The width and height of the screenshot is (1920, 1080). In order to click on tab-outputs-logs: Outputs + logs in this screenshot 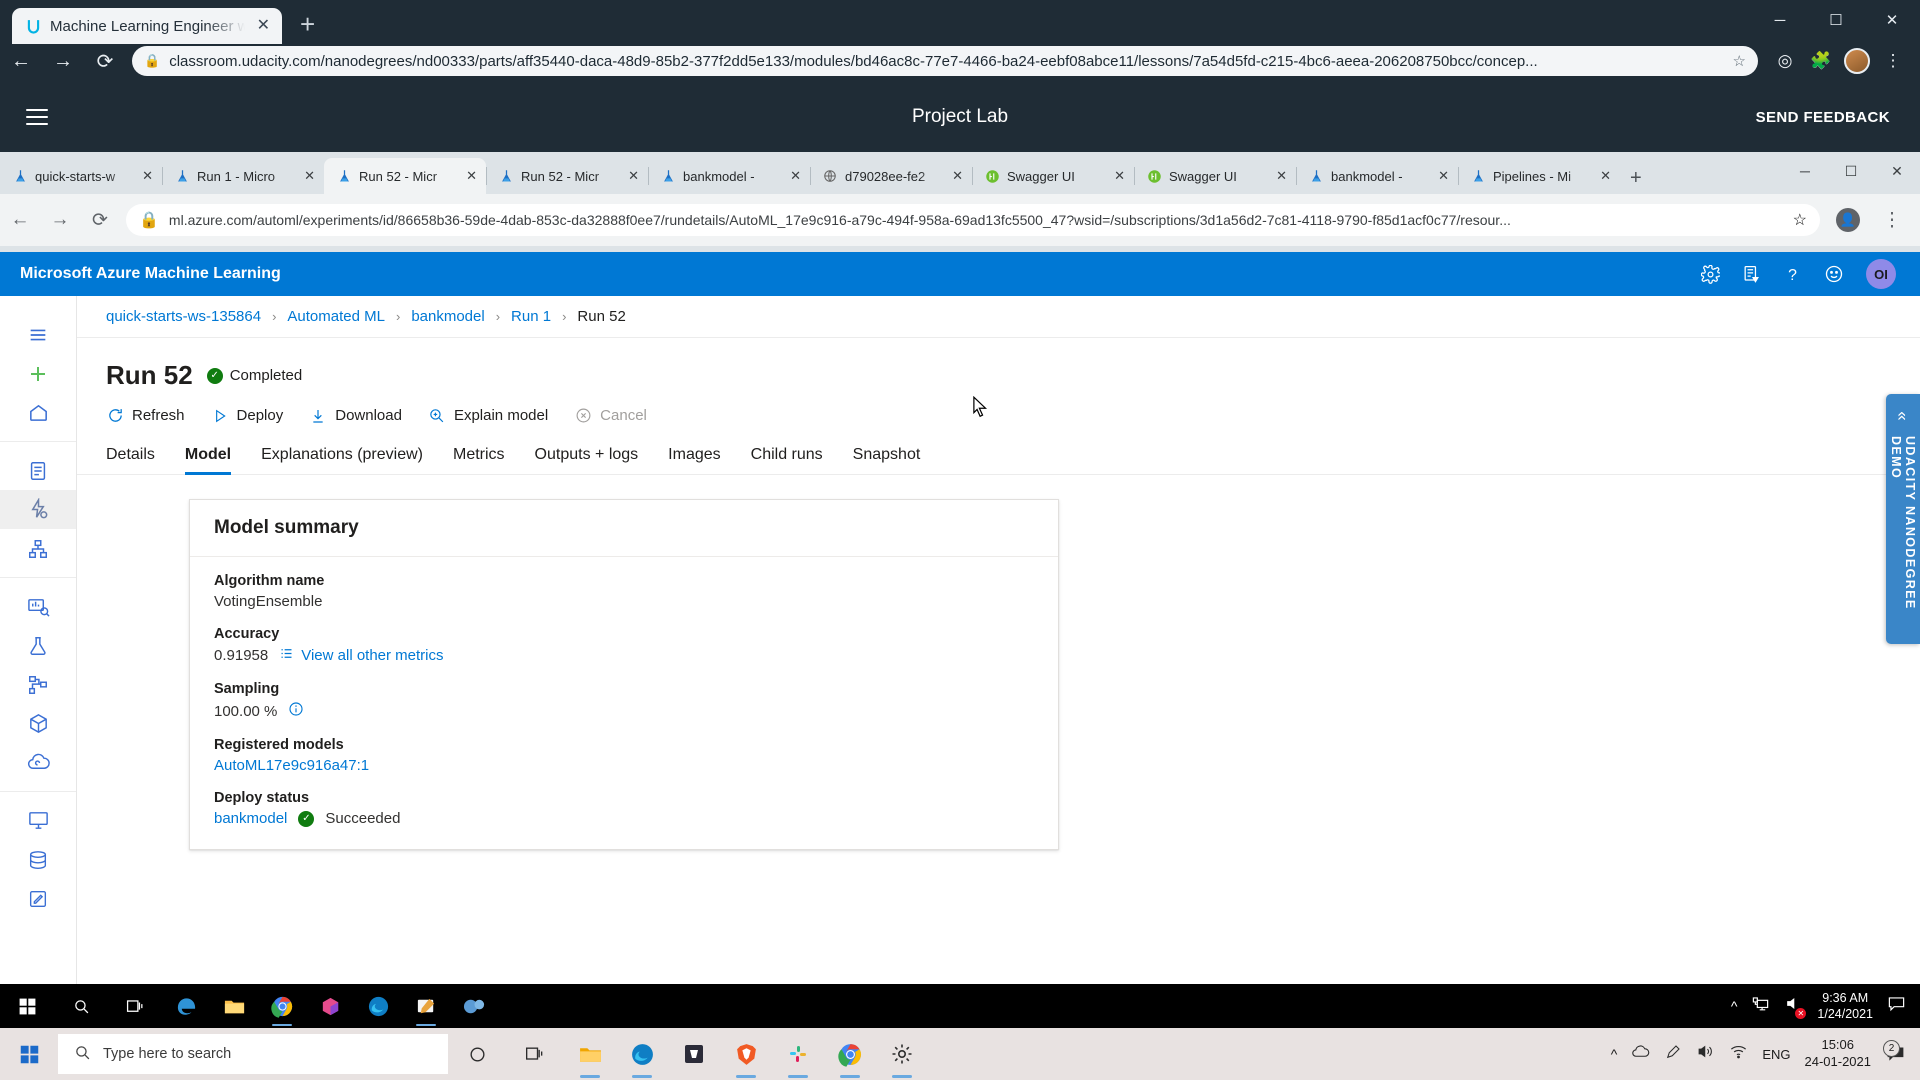, I will do `click(587, 460)`.